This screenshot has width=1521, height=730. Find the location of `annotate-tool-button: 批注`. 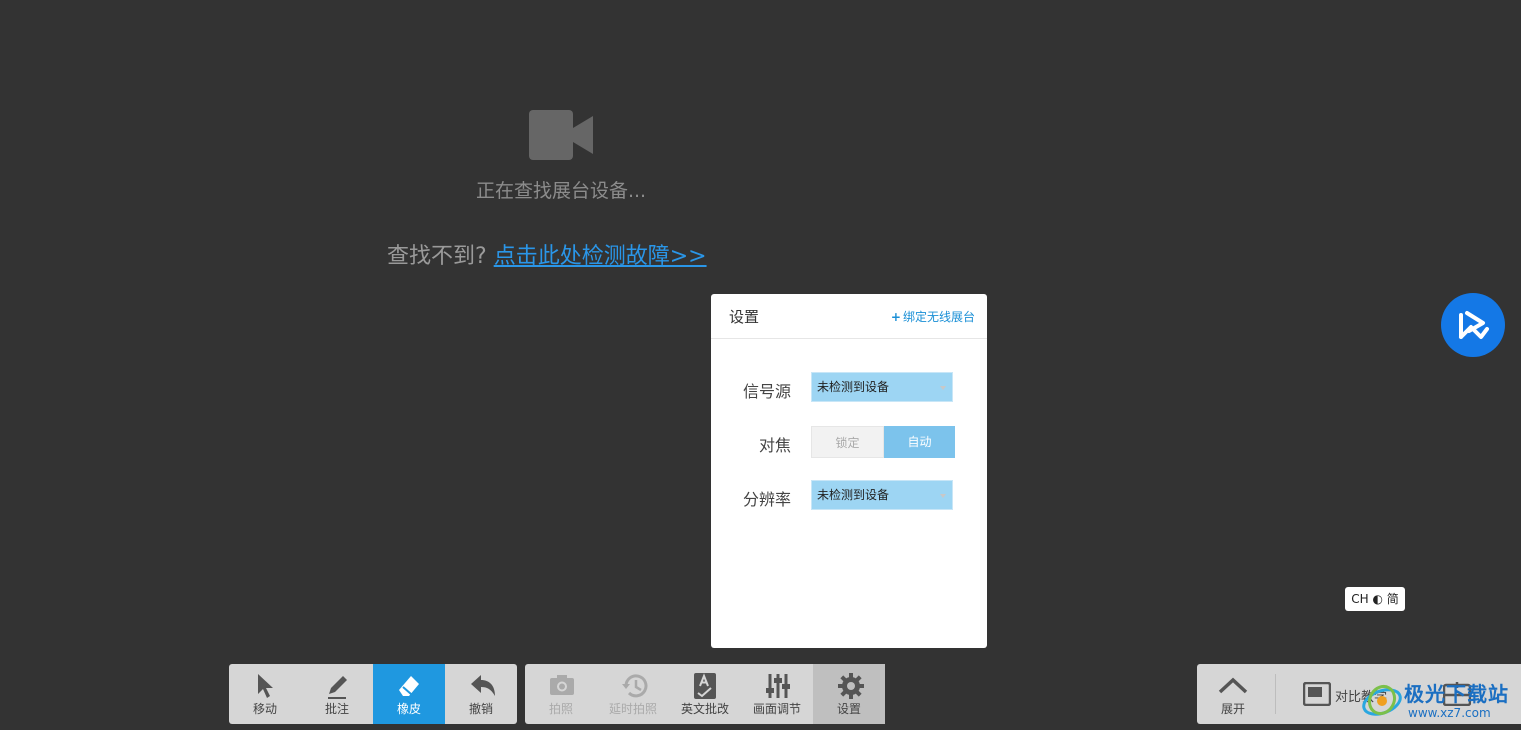

annotate-tool-button: 批注 is located at coordinates (337, 694).